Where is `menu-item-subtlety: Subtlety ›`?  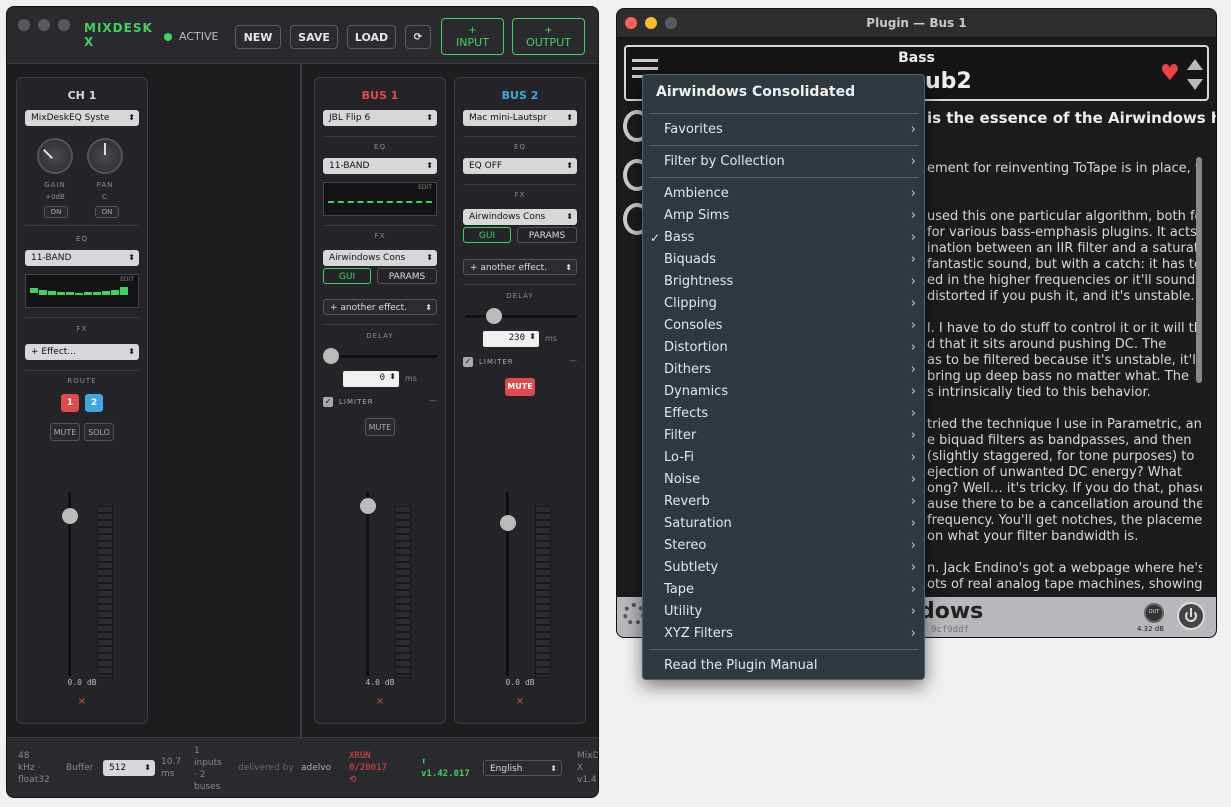 menu-item-subtlety: Subtlety › is located at coordinates (783, 568).